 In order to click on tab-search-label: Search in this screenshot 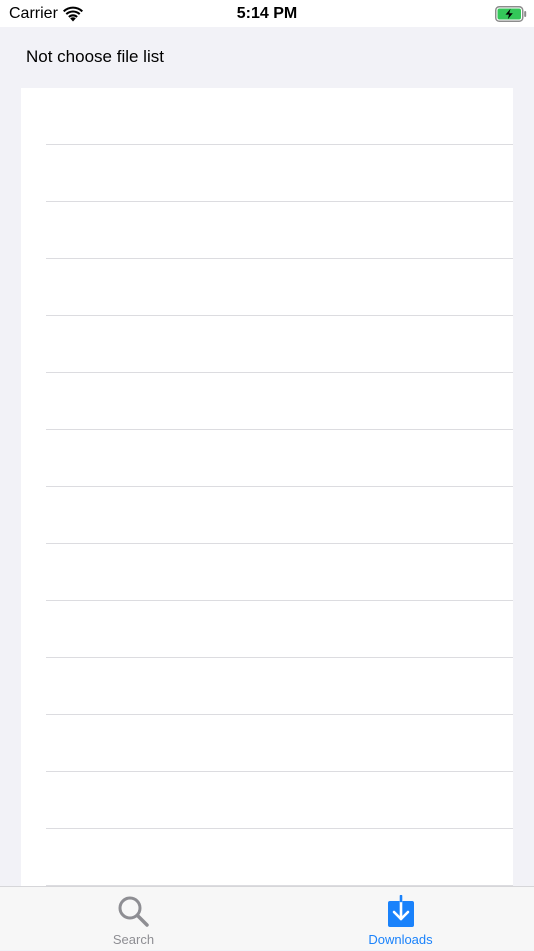, I will do `click(133, 939)`.